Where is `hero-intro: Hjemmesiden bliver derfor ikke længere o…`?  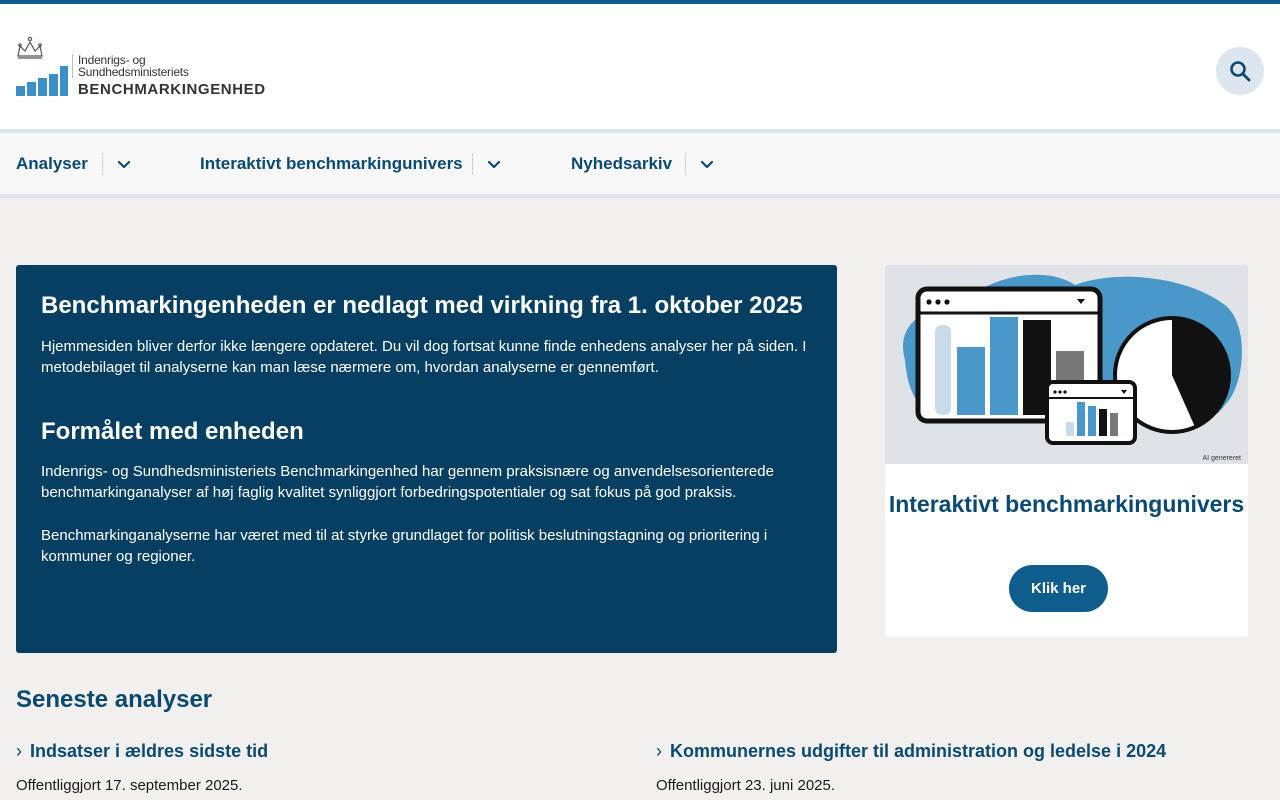 hero-intro: Hjemmesiden bliver derfor ikke længere o… is located at coordinates (424, 357).